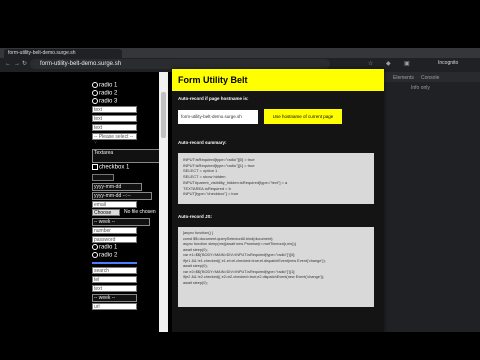 The width and height of the screenshot is (480, 360). I want to click on radio-row-3: radio 3, so click(104, 102).